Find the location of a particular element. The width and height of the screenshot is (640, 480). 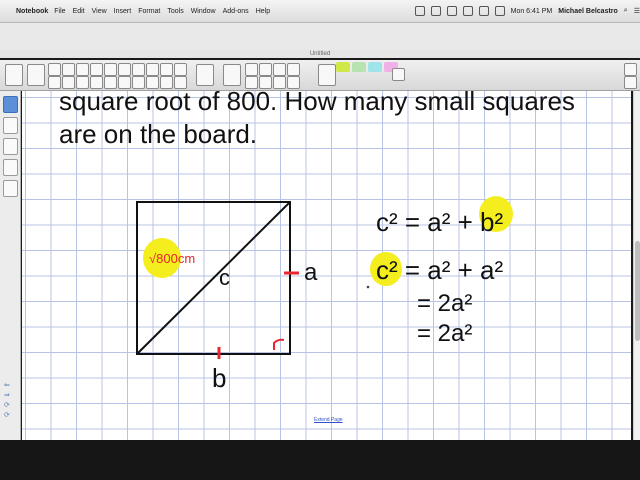

gallery-icon is located at coordinates (10, 125).